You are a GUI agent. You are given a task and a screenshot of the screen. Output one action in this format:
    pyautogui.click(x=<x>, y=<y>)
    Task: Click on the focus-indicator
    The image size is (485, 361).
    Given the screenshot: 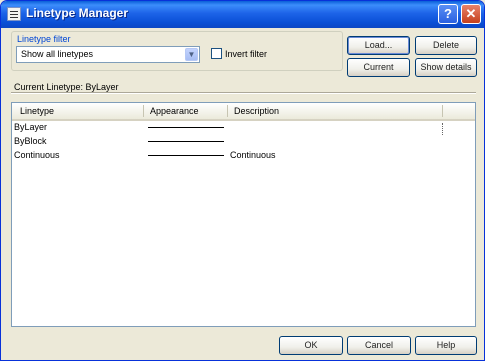 What is the action you would take?
    pyautogui.click(x=443, y=129)
    